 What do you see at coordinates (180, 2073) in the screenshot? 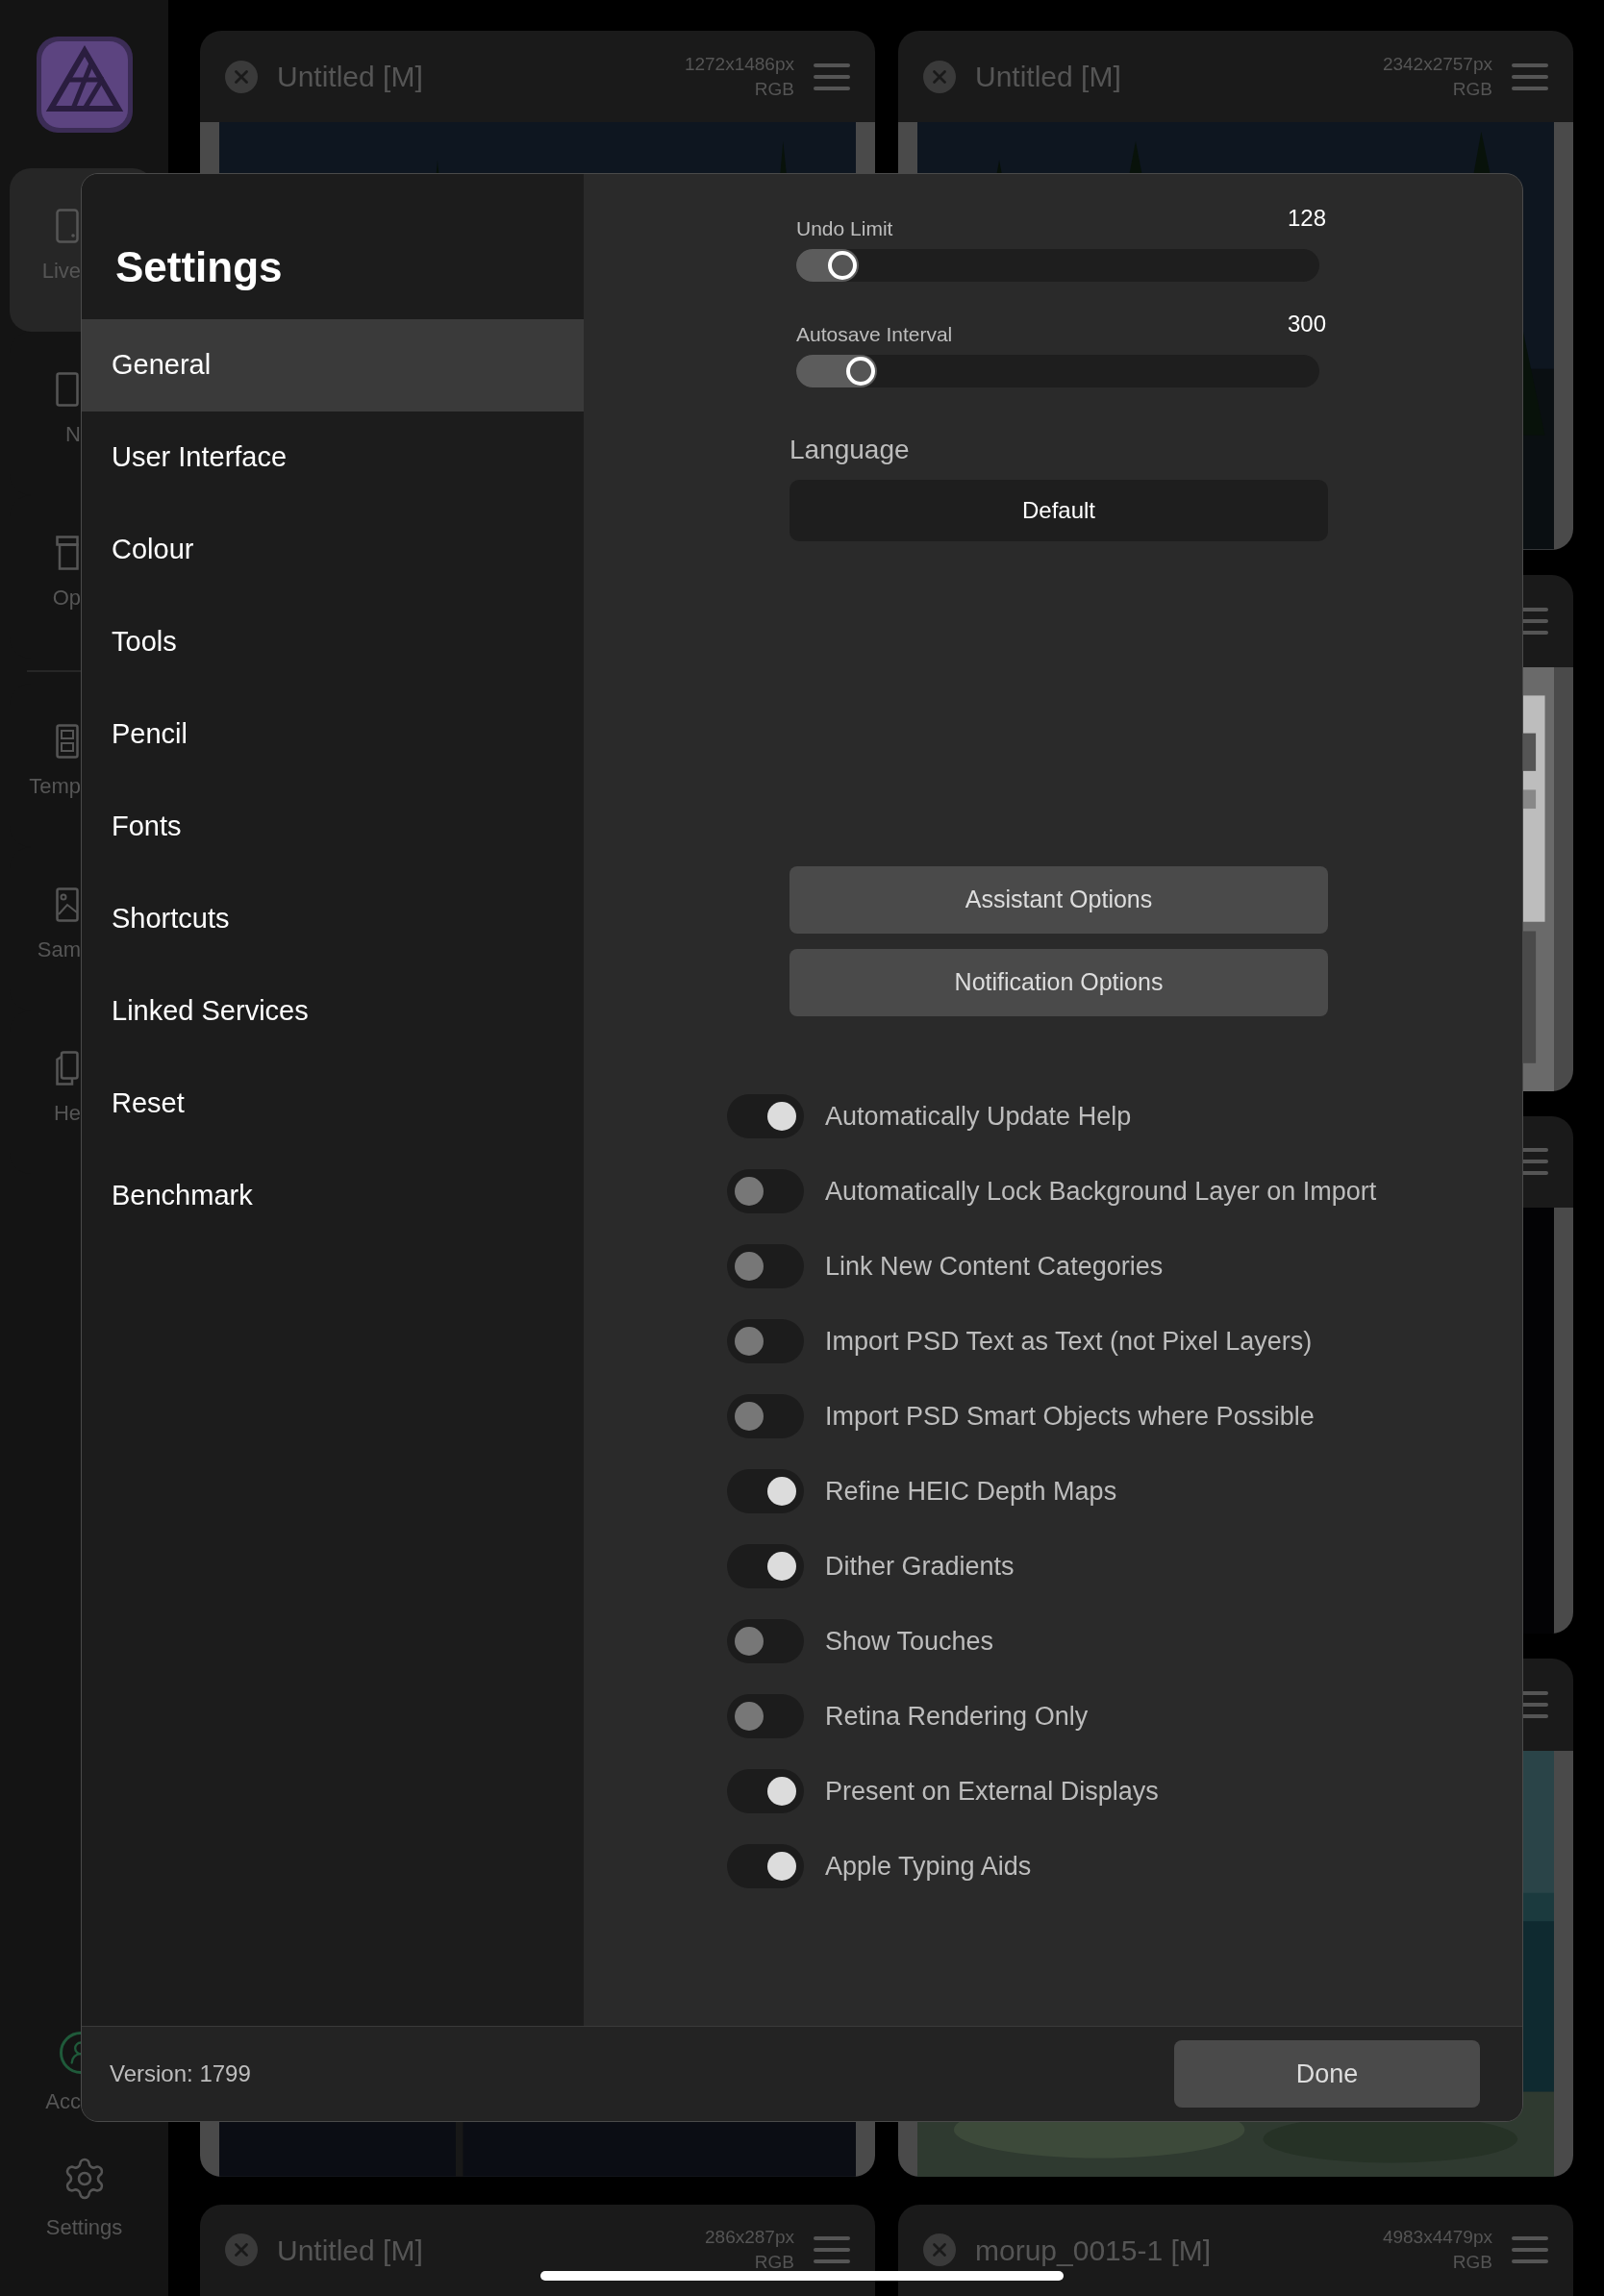
I see `version-text: Version: 1799` at bounding box center [180, 2073].